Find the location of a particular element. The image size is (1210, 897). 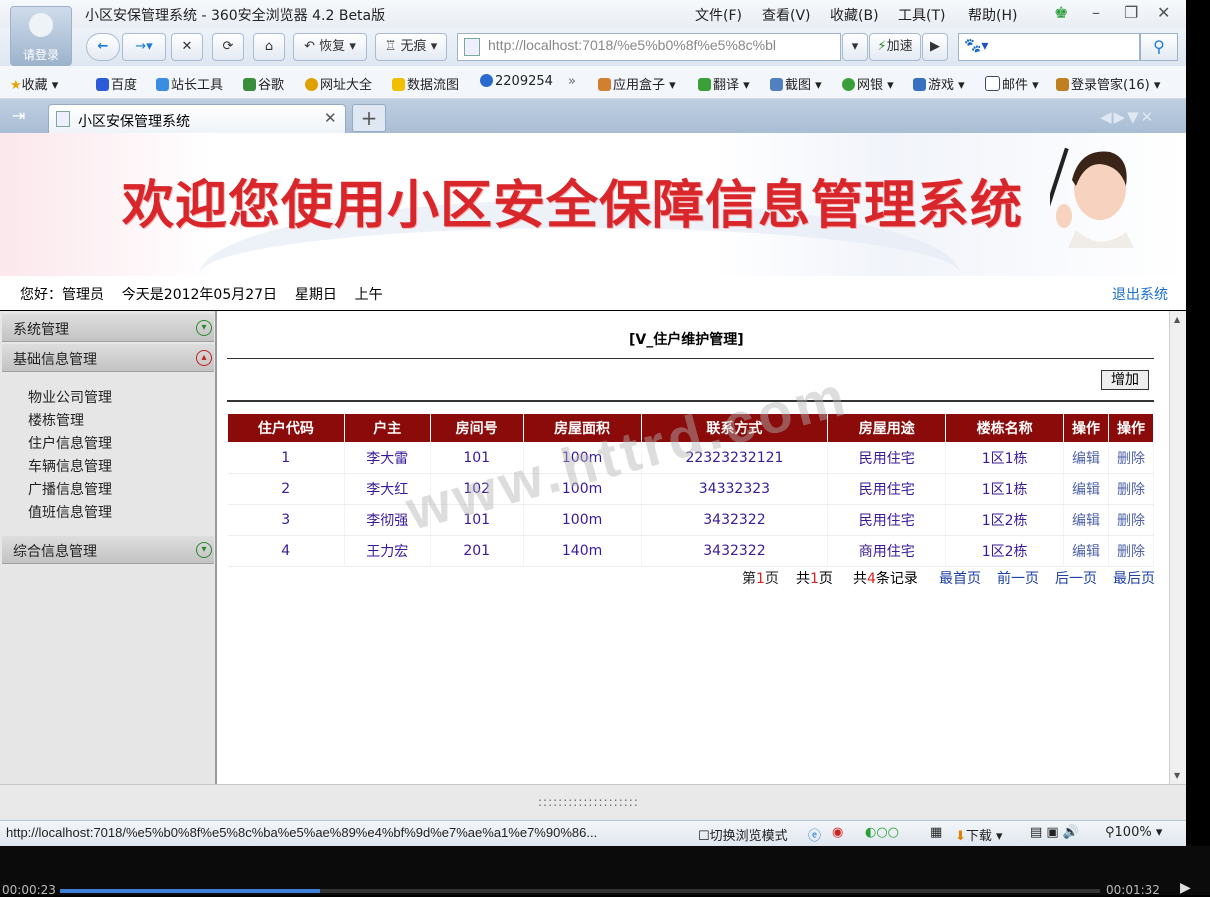

notrace-button: ♖ 无痕 ▾ is located at coordinates (411, 47).